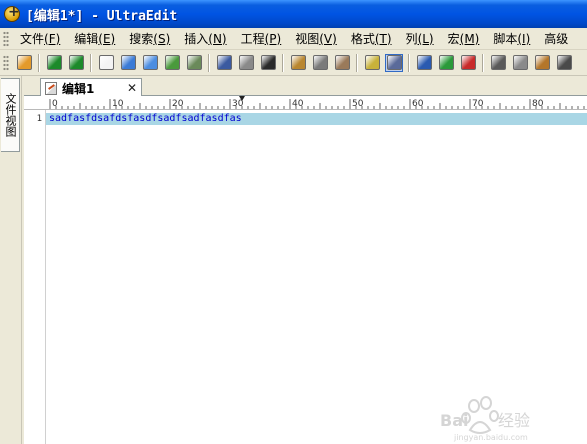 This screenshot has width=587, height=444. What do you see at coordinates (418, 104) in the screenshot?
I see `ruler-label: 60` at bounding box center [418, 104].